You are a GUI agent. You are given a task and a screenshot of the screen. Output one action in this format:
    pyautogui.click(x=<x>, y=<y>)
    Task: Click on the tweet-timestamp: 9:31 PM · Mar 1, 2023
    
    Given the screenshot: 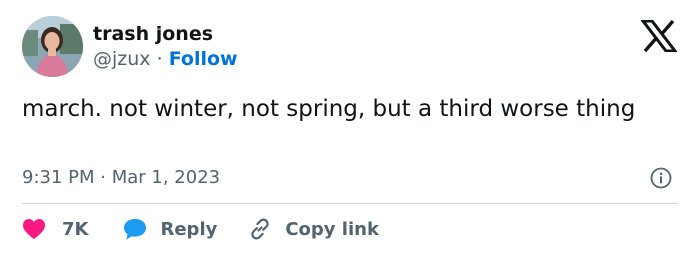 What is the action you would take?
    pyautogui.click(x=121, y=178)
    